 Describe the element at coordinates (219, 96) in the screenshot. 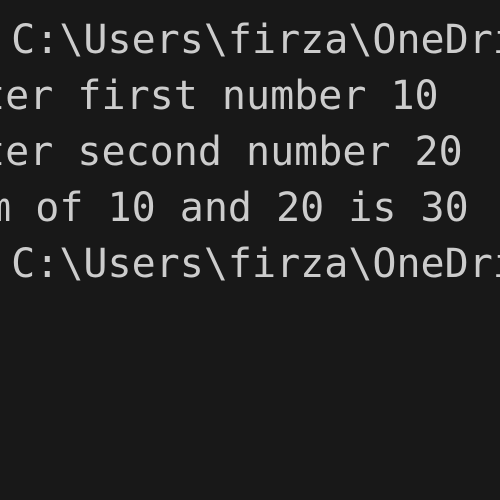

I see `terminal-line-output: nter first number 10` at that location.